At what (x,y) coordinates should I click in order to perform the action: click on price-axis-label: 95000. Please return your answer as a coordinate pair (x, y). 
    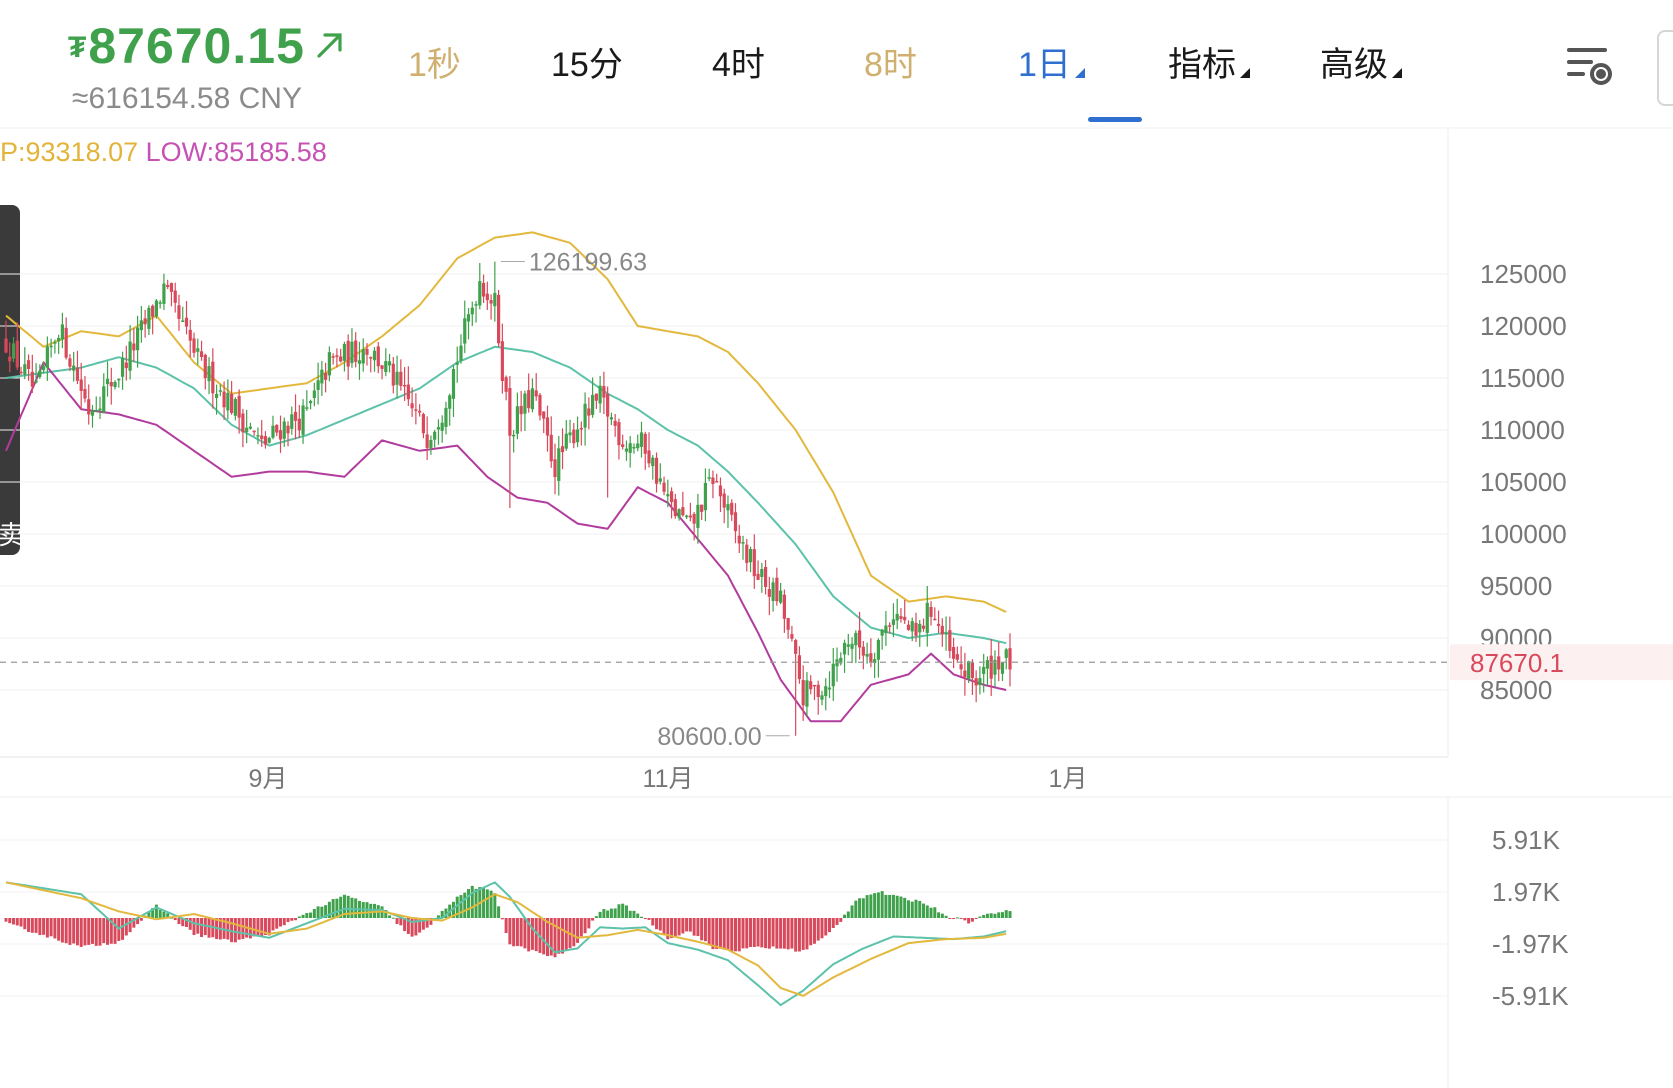
    Looking at the image, I should click on (1516, 586).